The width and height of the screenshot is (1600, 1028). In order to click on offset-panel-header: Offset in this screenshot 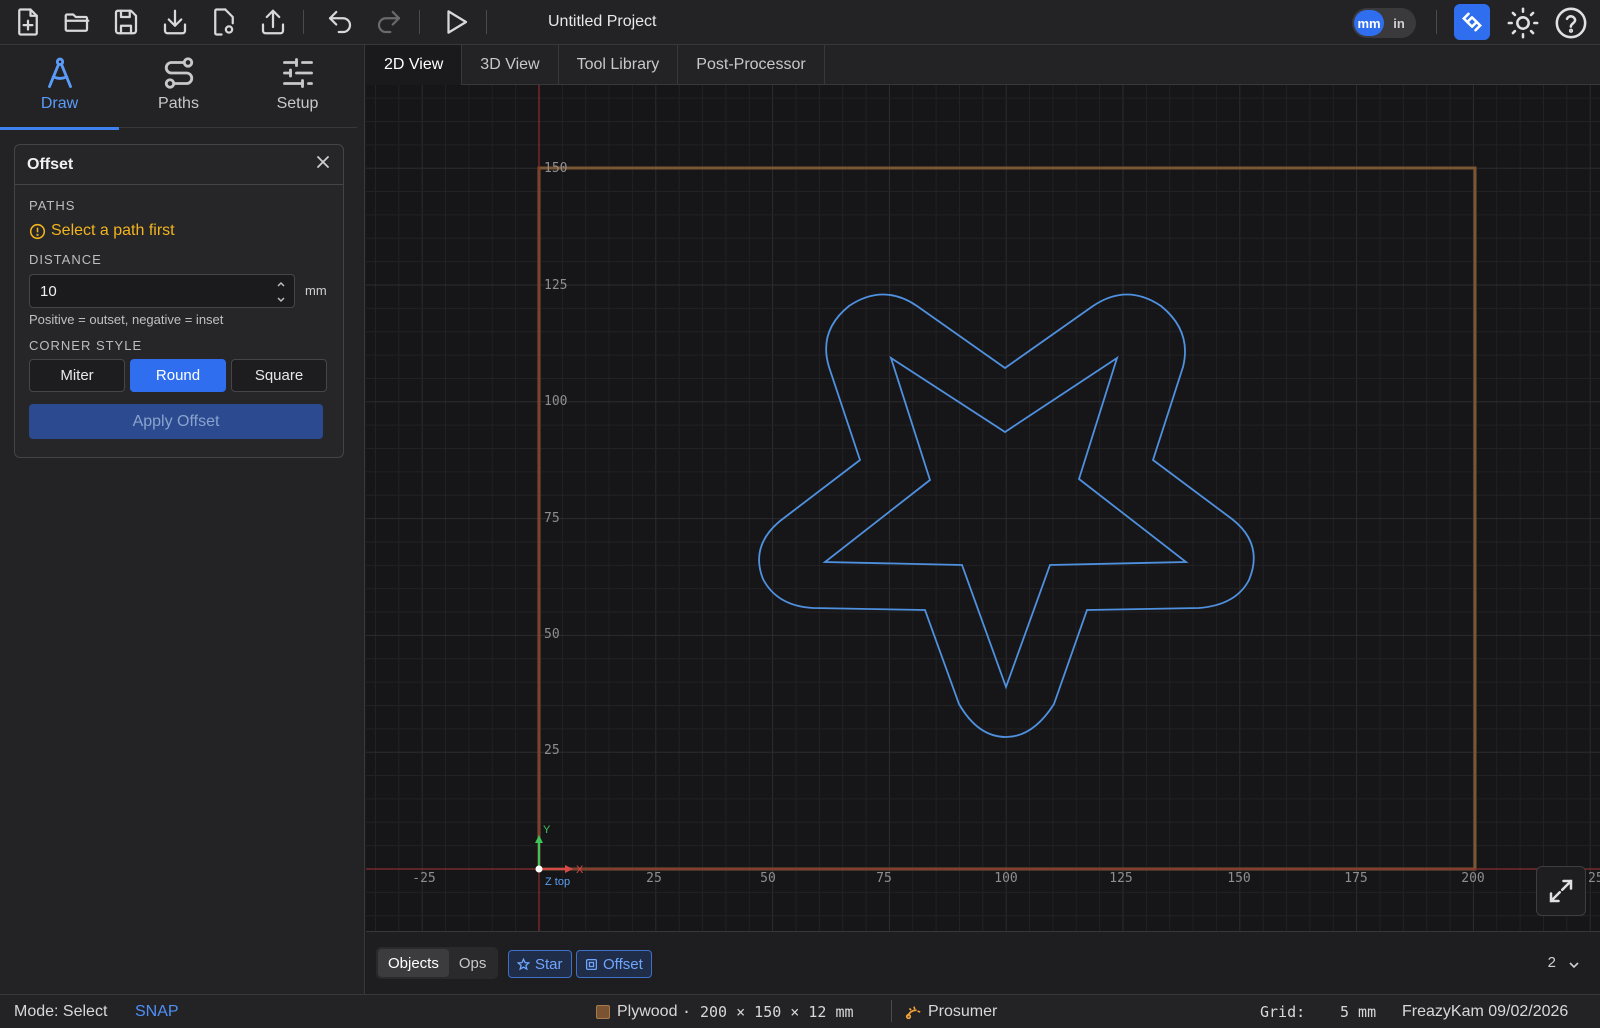, I will do `click(179, 165)`.